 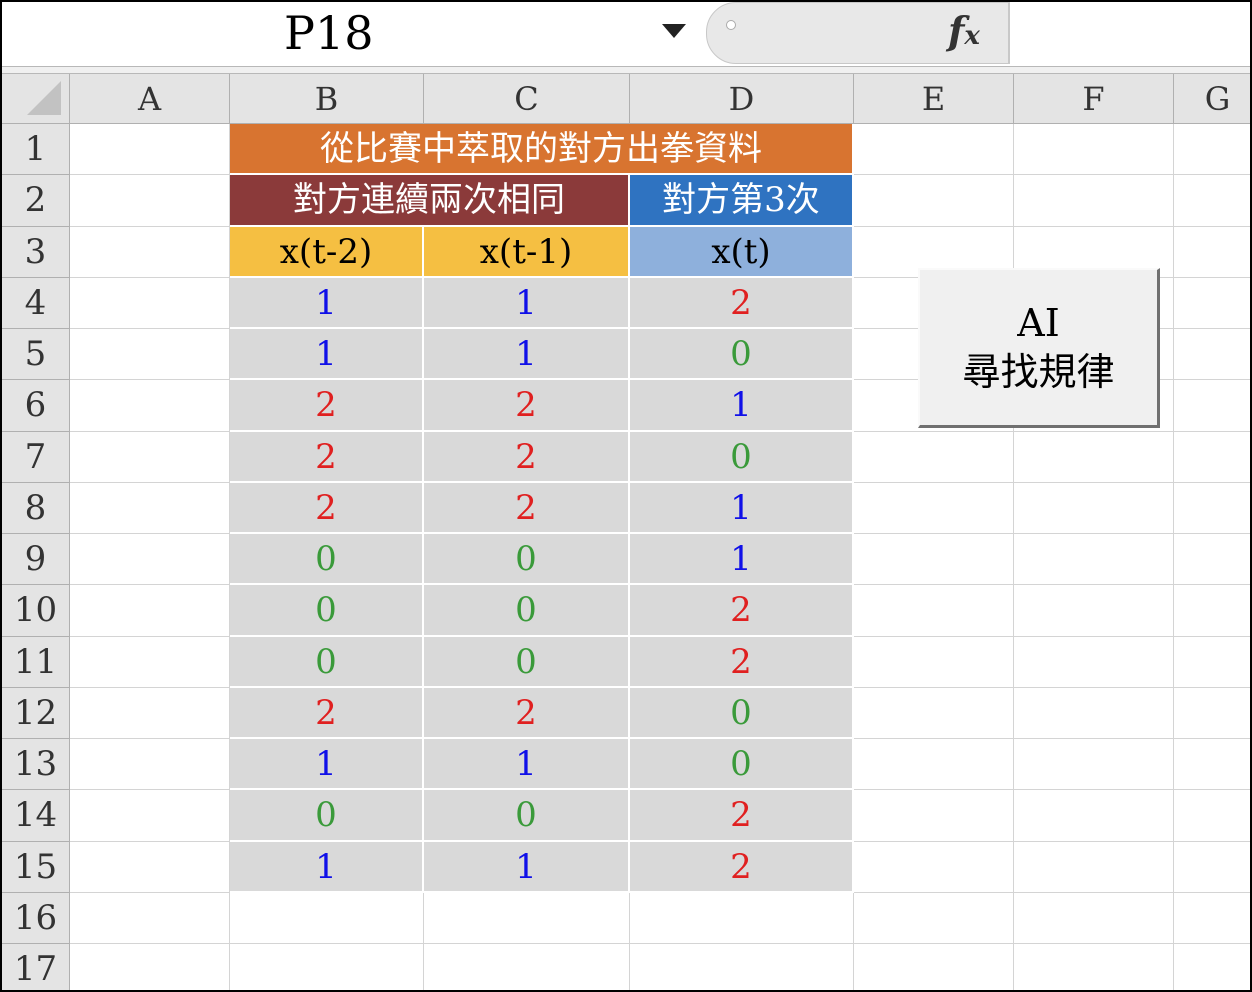 I want to click on formula-input, so click(x=1130, y=33).